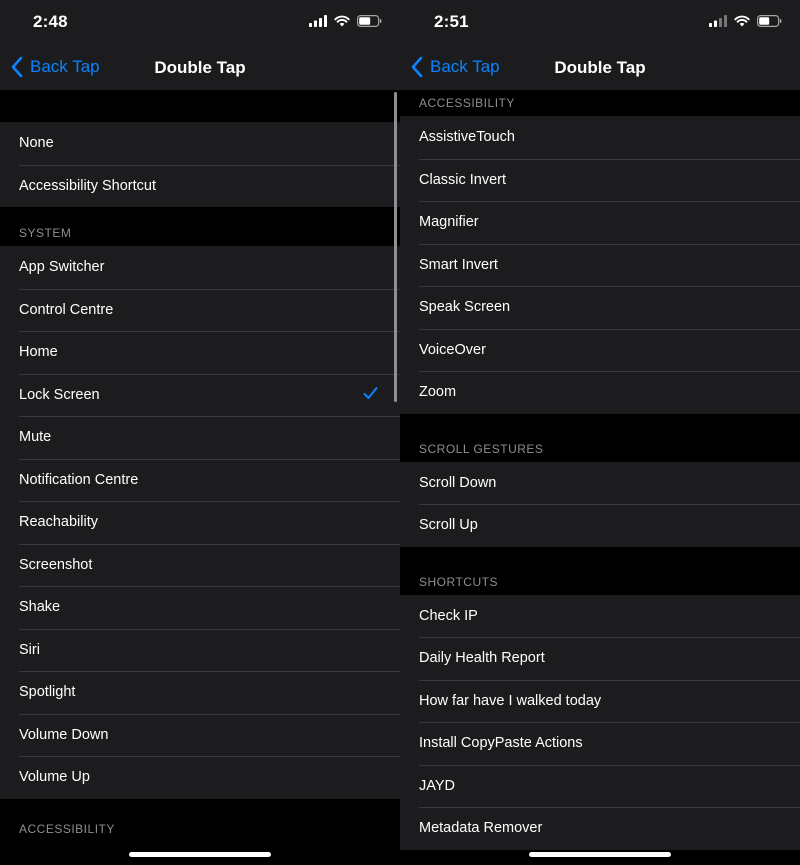 The height and width of the screenshot is (865, 800). Describe the element at coordinates (438, 392) in the screenshot. I see `list-item-label: Zoom` at that location.